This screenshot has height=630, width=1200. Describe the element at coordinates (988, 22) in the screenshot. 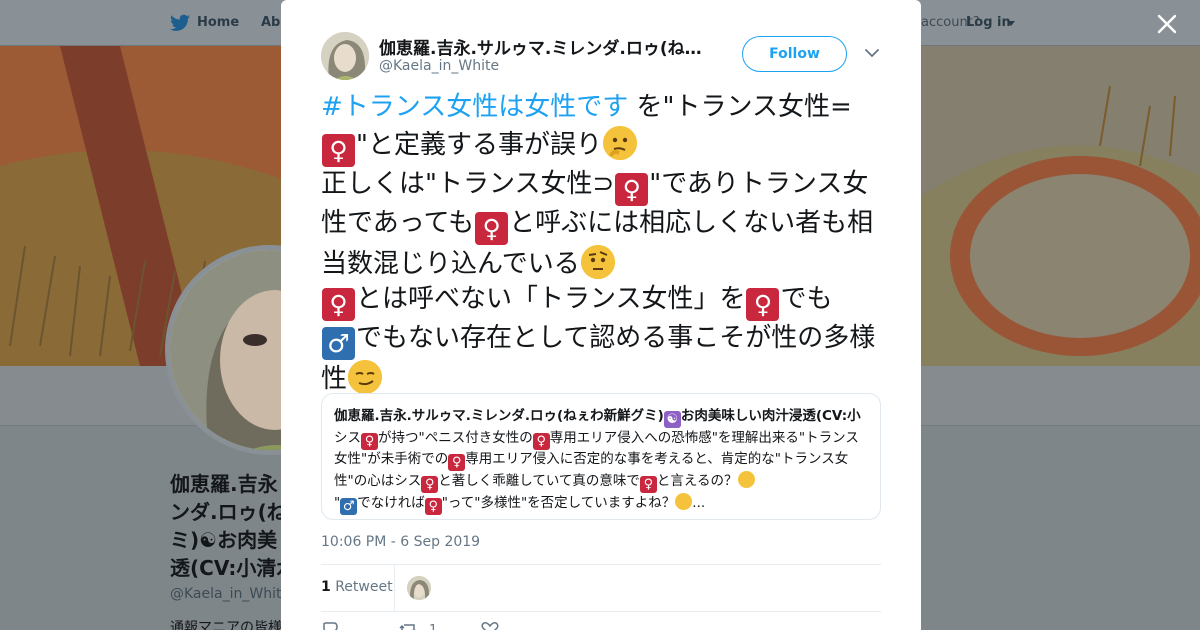

I see `login-link: Log in` at that location.